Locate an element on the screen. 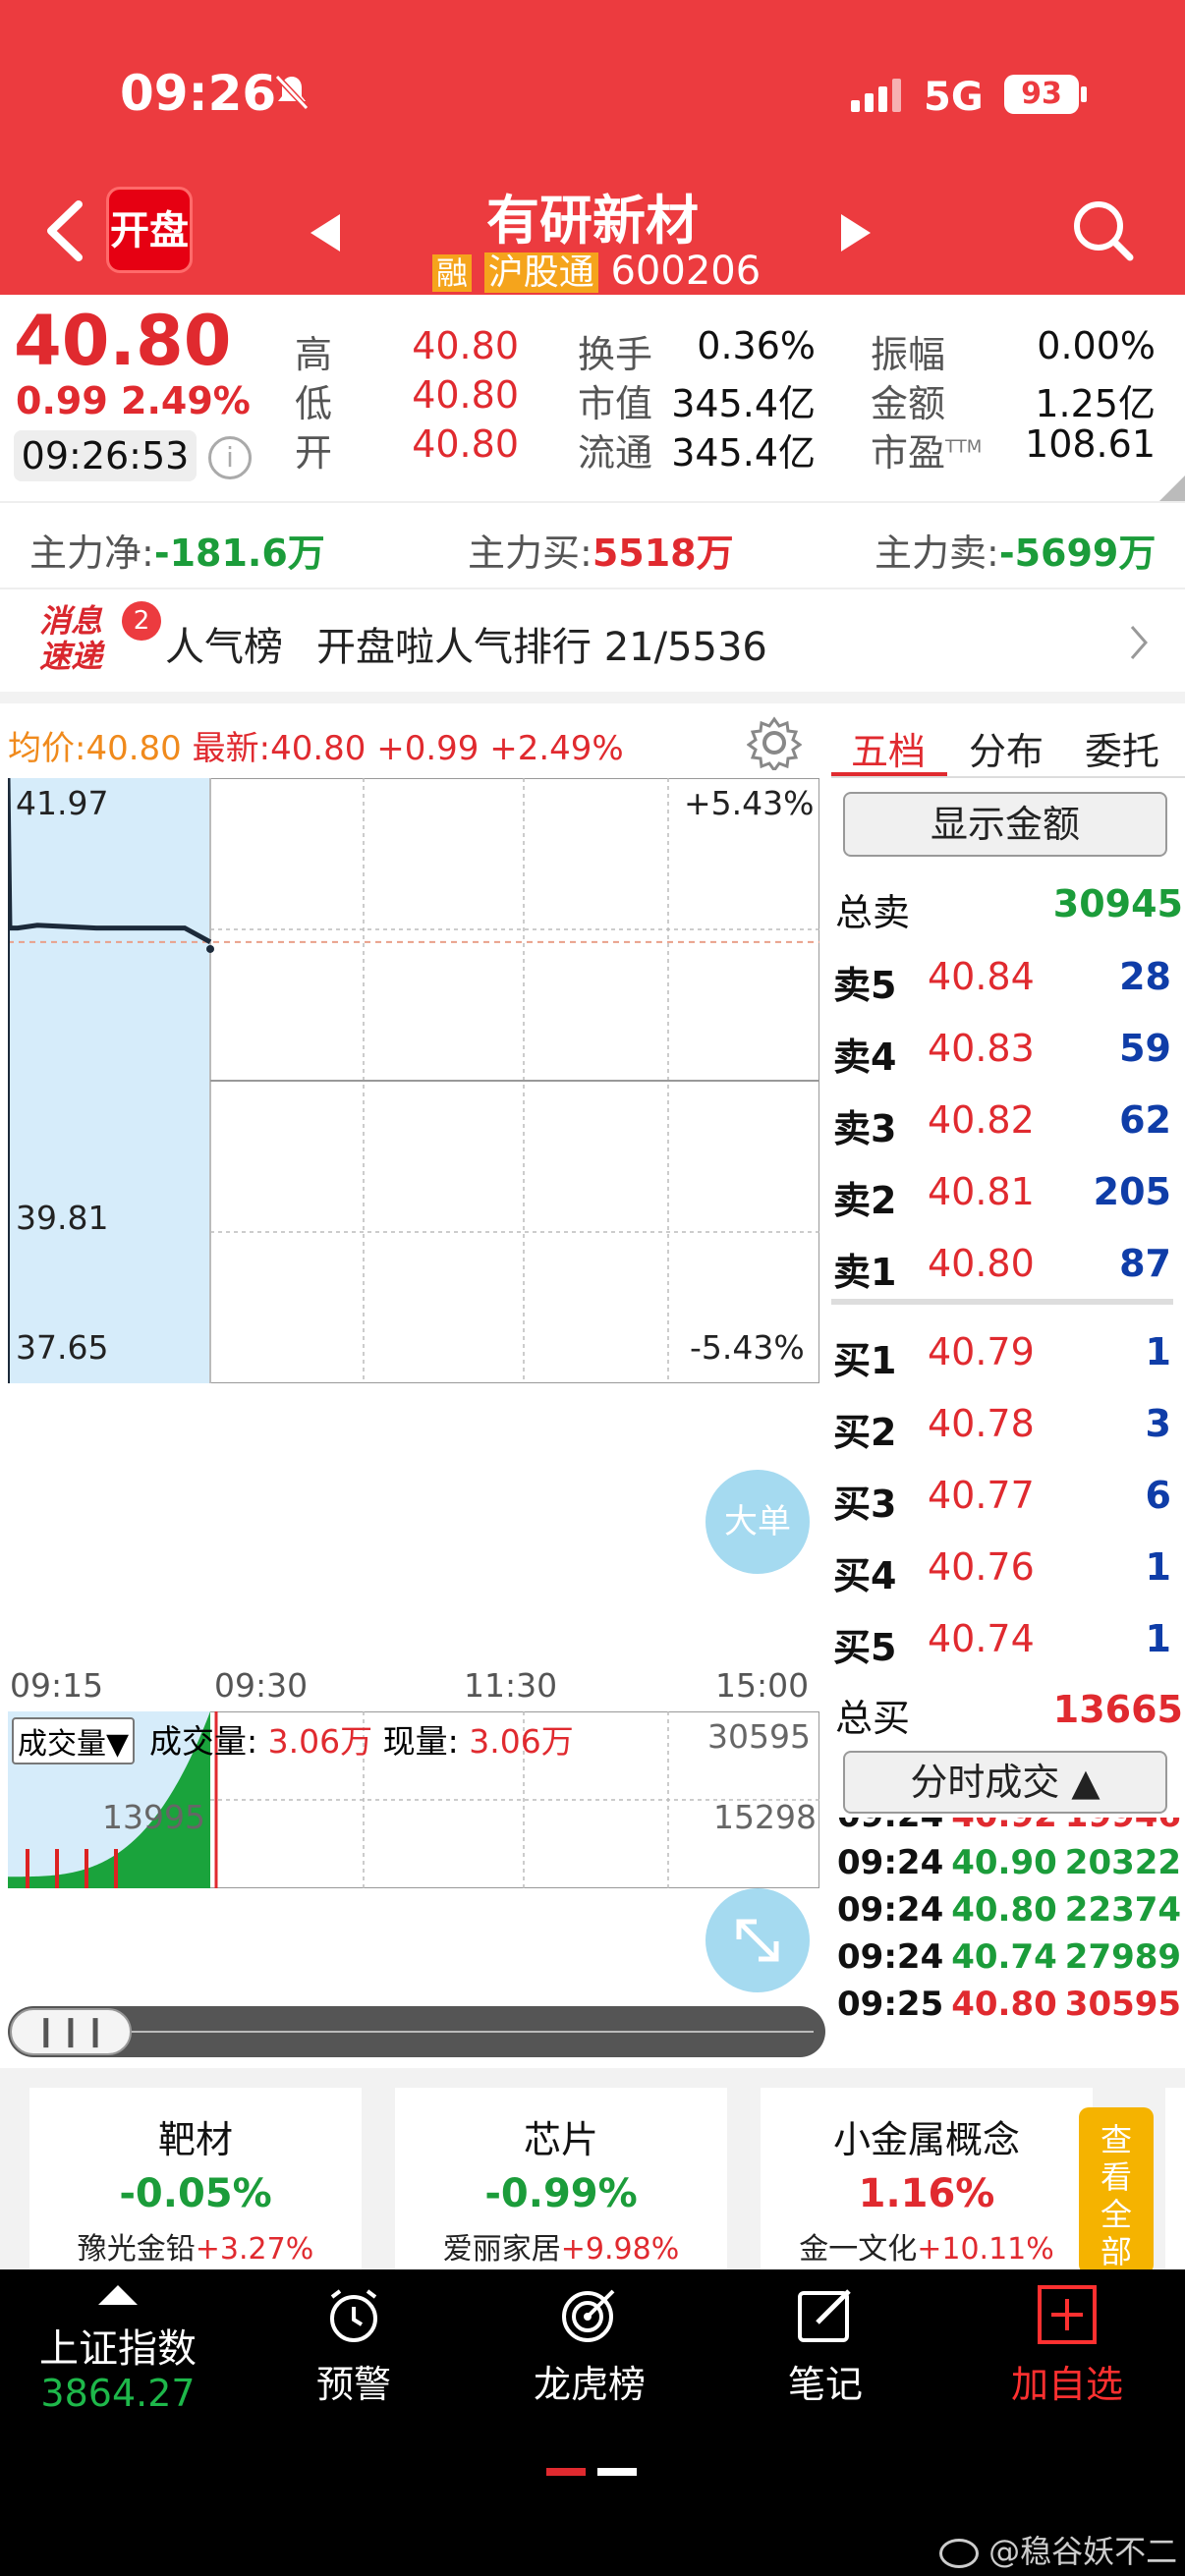 The image size is (1185, 2576). main-net: 主力净:-181.6万 is located at coordinates (177, 550).